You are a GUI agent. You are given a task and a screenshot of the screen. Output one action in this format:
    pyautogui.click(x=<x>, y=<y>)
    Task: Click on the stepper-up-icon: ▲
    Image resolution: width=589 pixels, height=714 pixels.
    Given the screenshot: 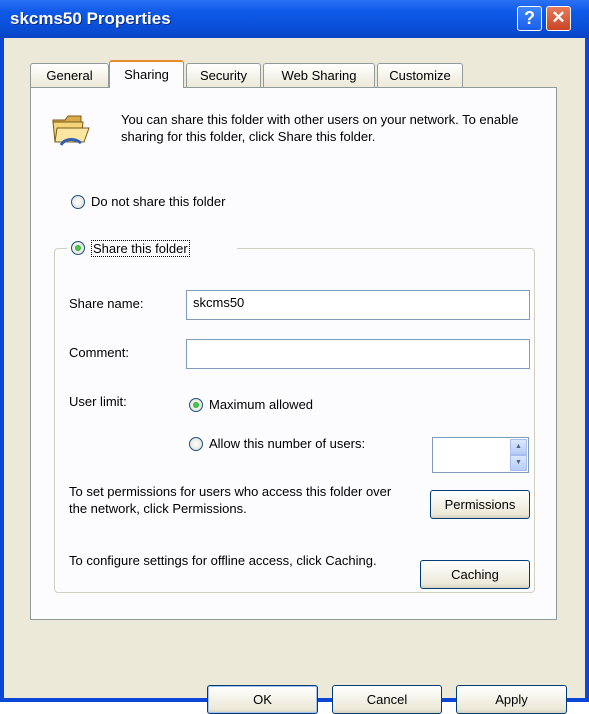 What is the action you would take?
    pyautogui.click(x=518, y=447)
    